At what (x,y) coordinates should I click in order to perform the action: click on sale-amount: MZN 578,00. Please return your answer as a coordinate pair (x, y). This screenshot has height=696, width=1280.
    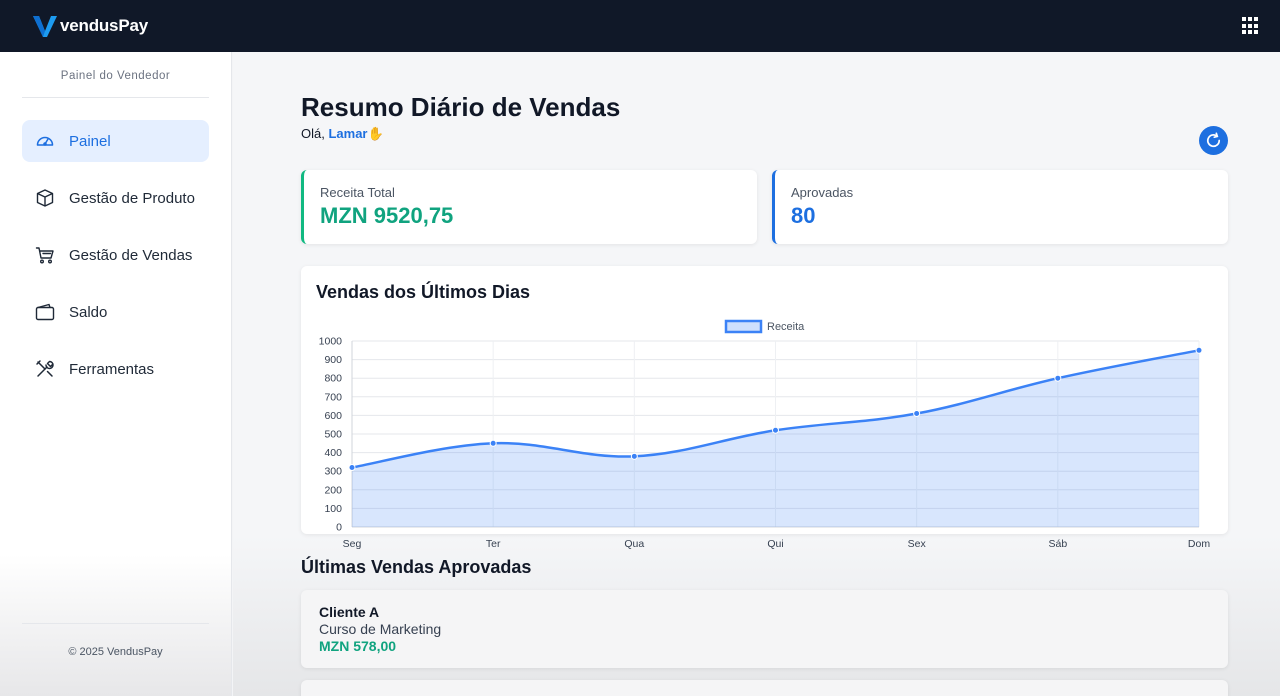
    Looking at the image, I should click on (358, 646).